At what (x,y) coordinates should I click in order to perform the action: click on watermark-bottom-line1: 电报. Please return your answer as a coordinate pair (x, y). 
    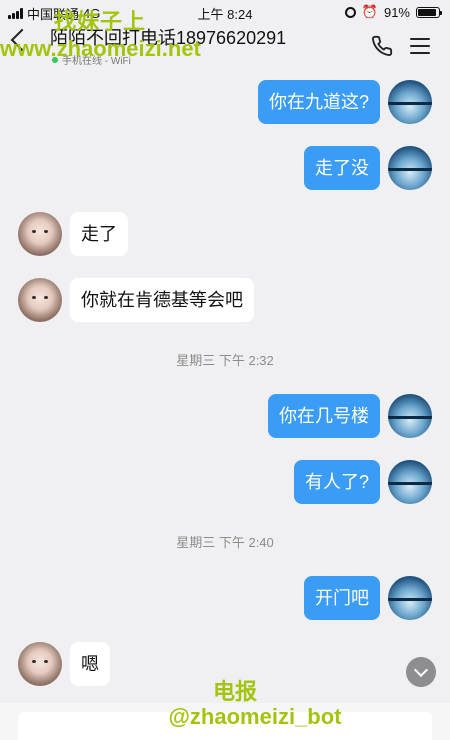
    Looking at the image, I should click on (234, 691).